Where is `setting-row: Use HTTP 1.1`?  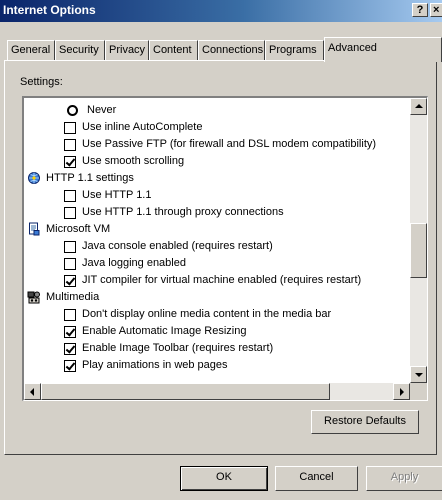
setting-row: Use HTTP 1.1 is located at coordinates (217, 195).